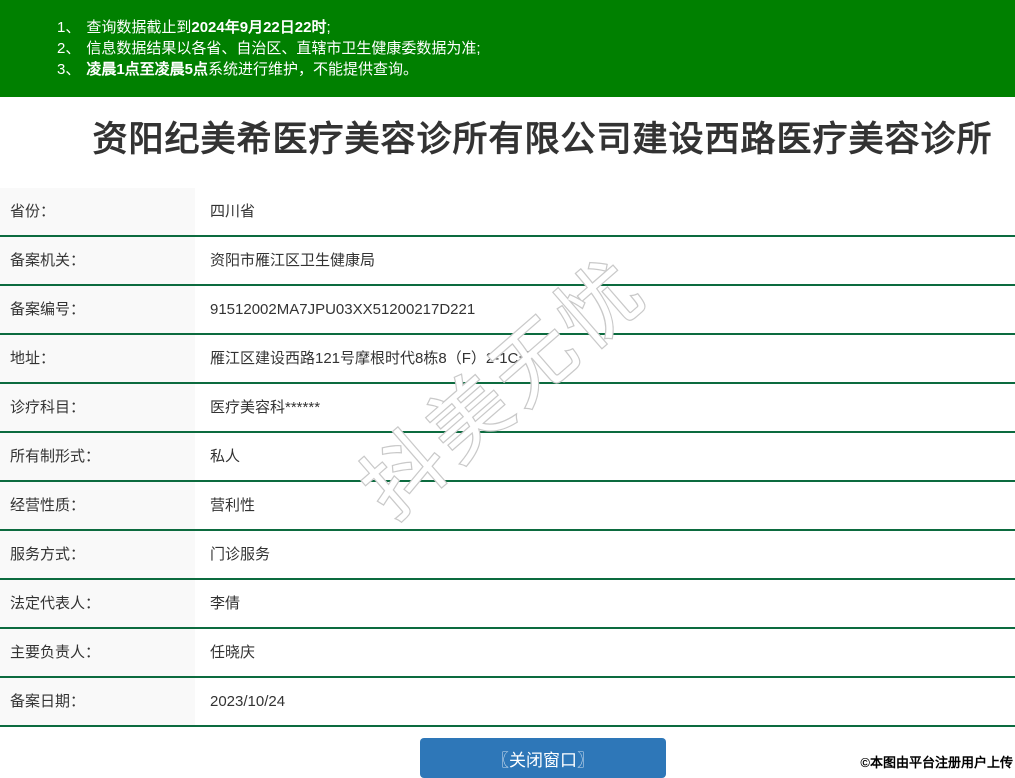 This screenshot has height=778, width=1015. Describe the element at coordinates (313, 69) in the screenshot. I see `notice-text: 系统进行维护，不能提供查询。` at that location.